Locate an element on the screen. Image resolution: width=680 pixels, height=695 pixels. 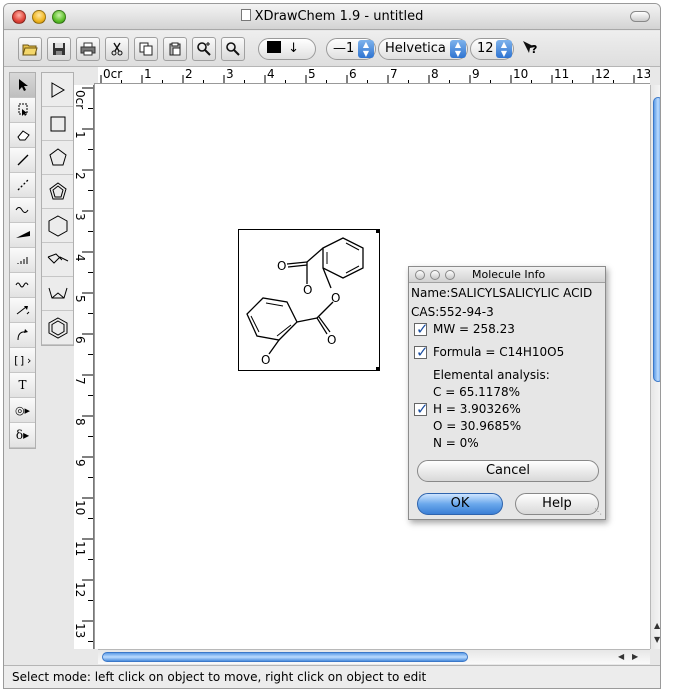
ruler-label: 4 is located at coordinates (271, 74).